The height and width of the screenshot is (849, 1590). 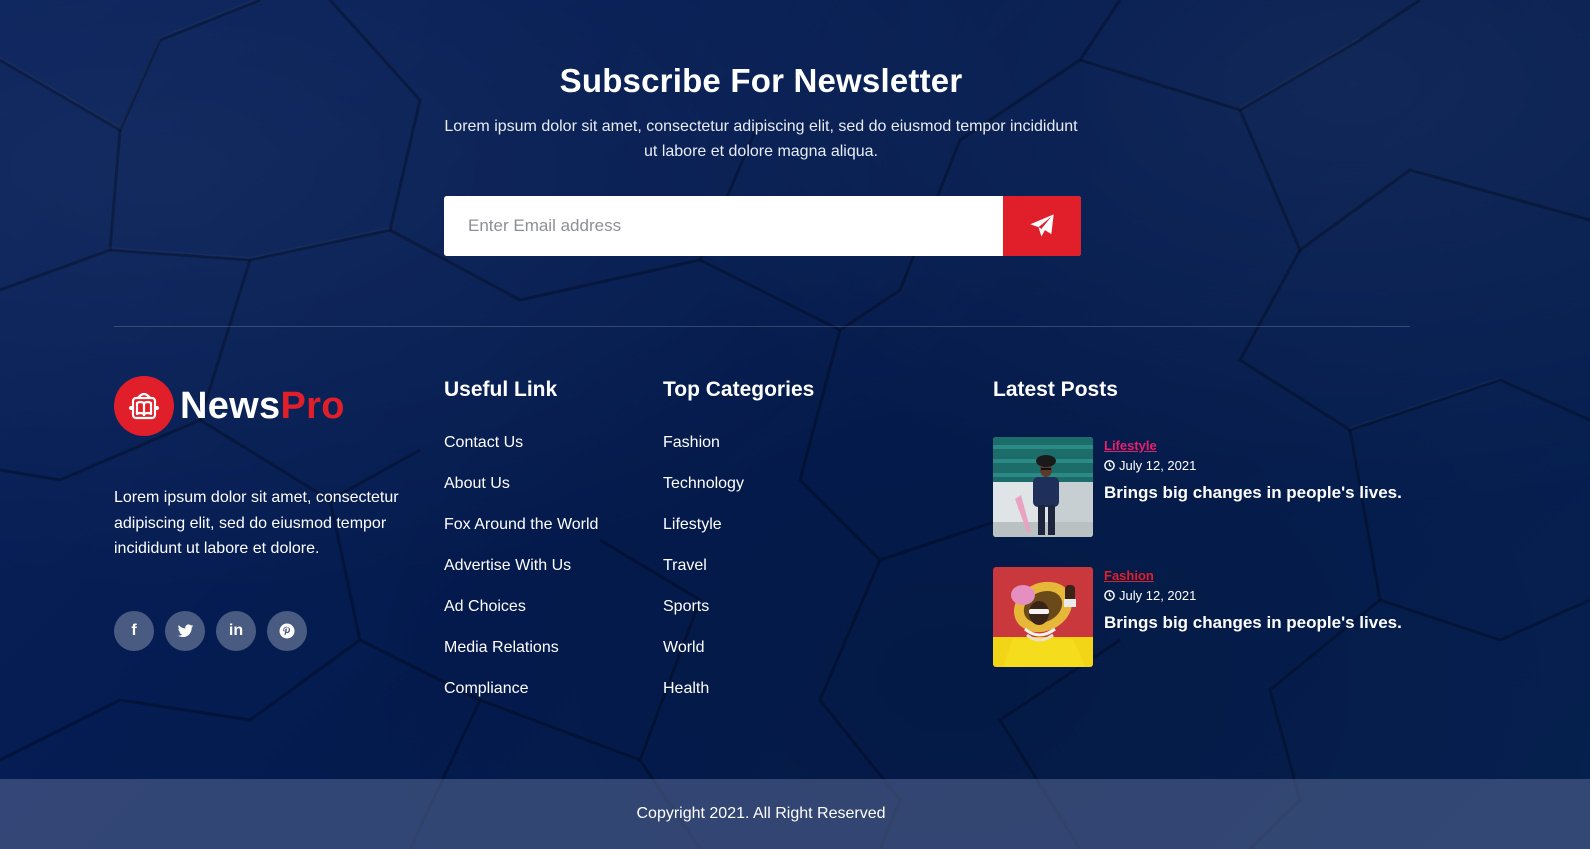 What do you see at coordinates (521, 612) in the screenshot?
I see `useful-link-ad-choices: Ad Choices` at bounding box center [521, 612].